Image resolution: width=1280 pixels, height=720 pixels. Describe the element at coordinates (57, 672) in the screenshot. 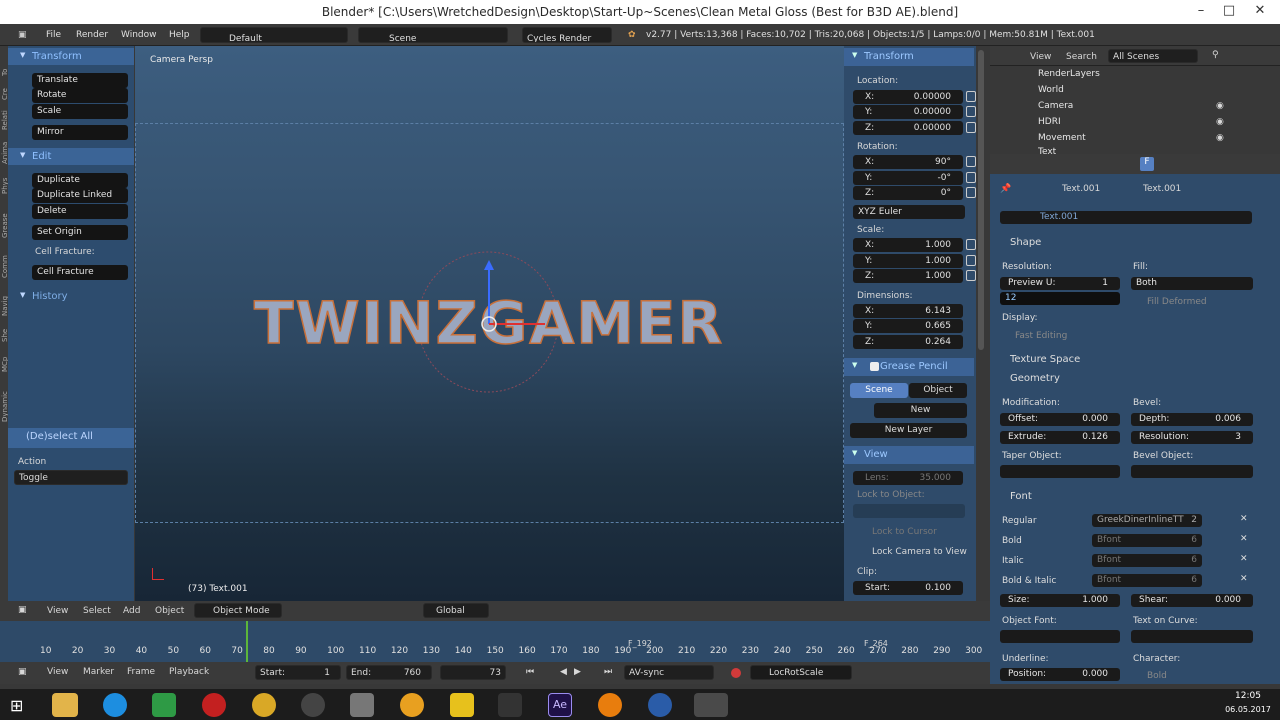

I see `timeline-view-menu: View` at that location.